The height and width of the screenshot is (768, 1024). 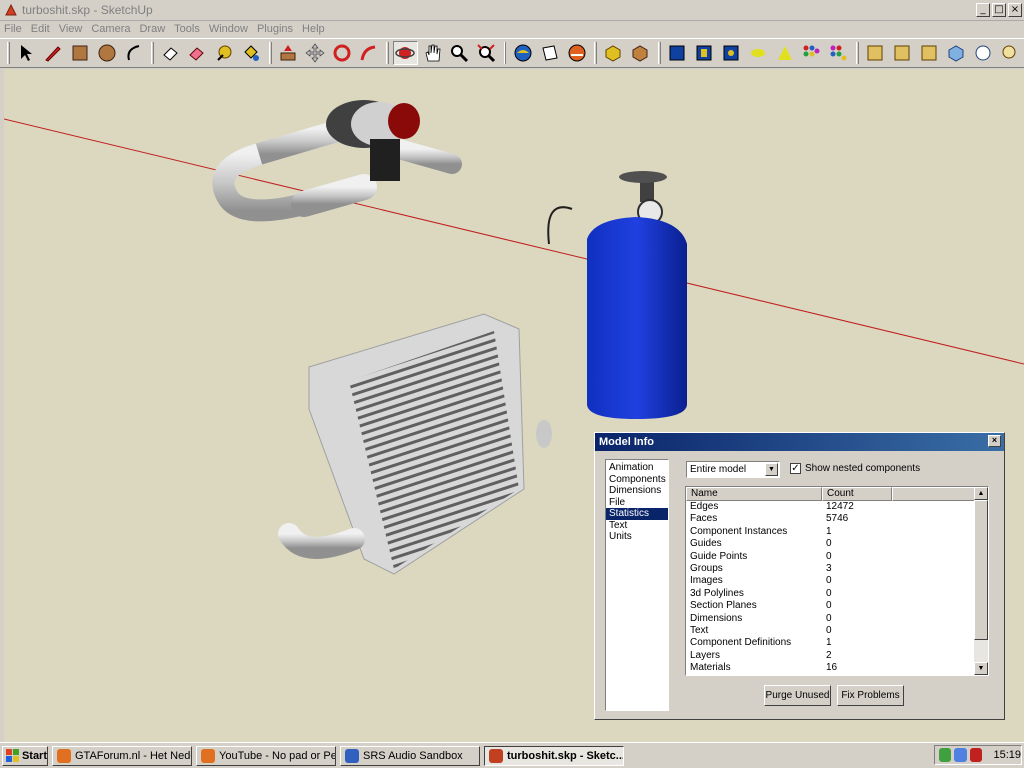 What do you see at coordinates (640, 53) in the screenshot?
I see `group-icon` at bounding box center [640, 53].